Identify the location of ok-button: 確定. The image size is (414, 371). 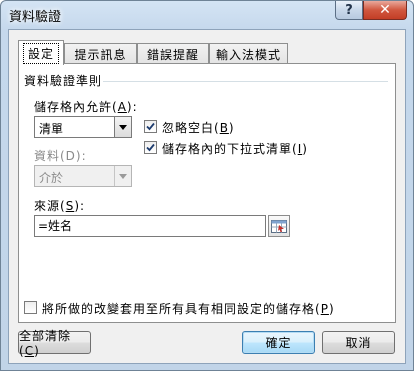
(278, 342).